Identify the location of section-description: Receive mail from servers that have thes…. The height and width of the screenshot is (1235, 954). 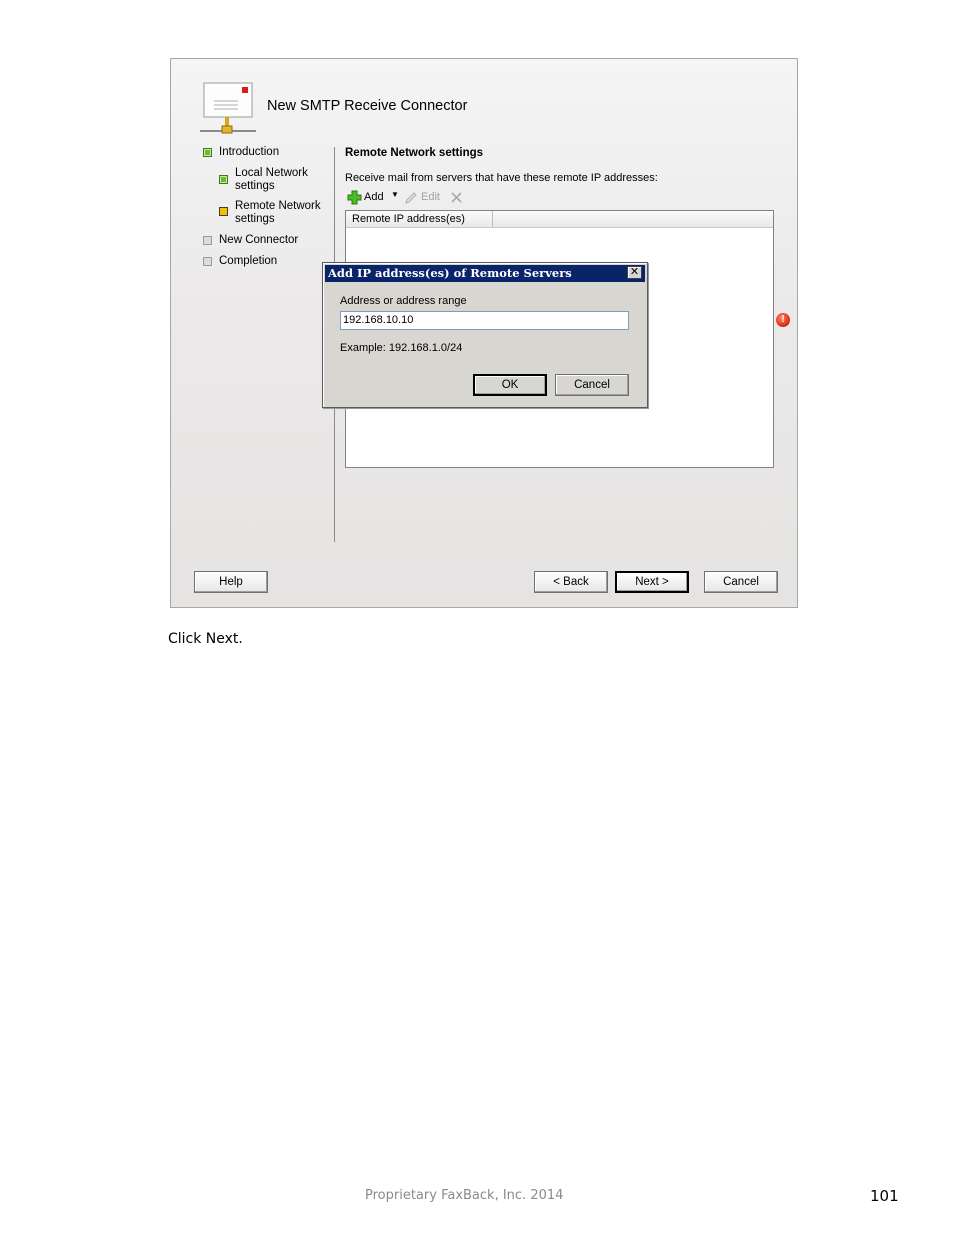
(501, 178).